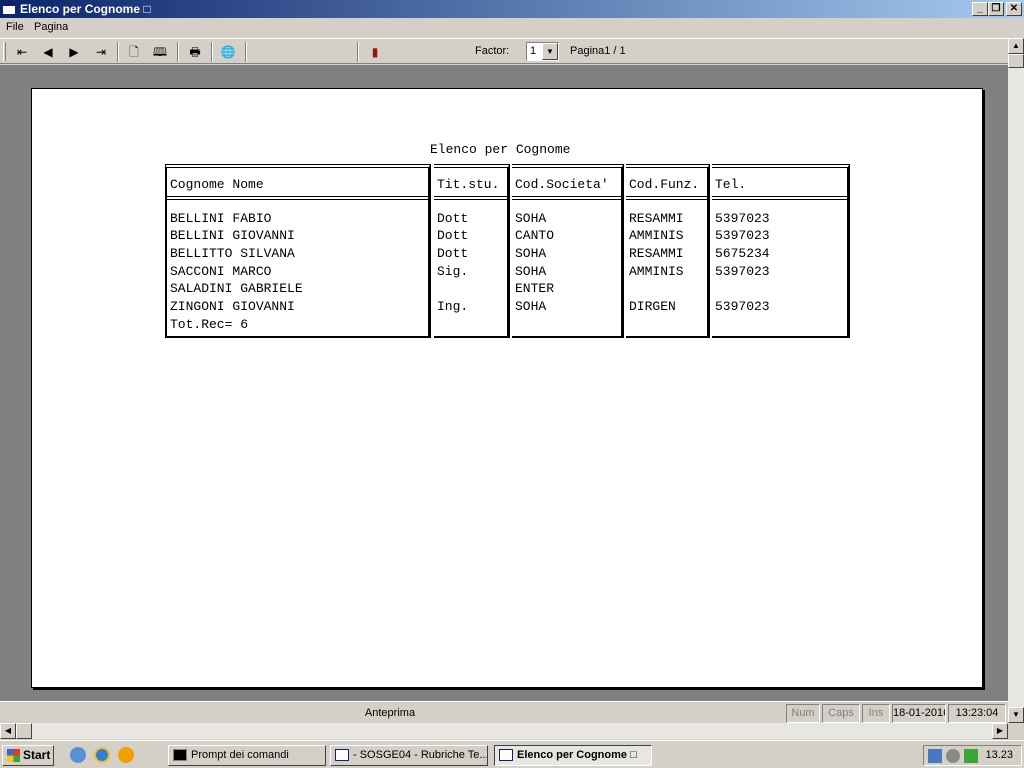 The image size is (1024, 768). I want to click on vertical-scroll-thumb, so click(1016, 61).